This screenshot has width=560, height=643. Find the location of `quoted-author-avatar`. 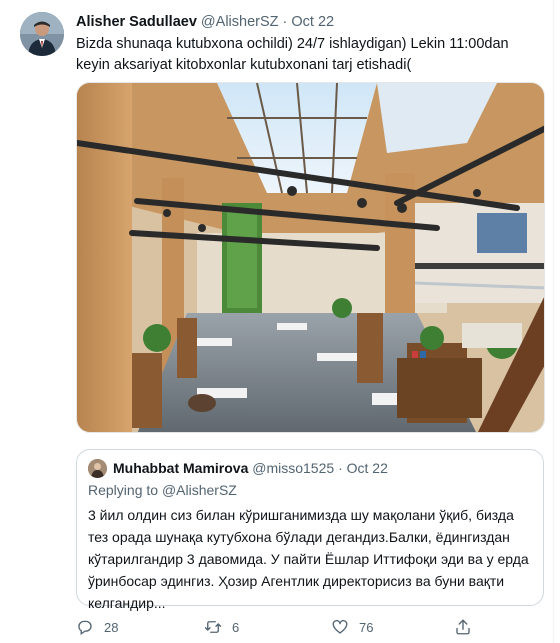

quoted-author-avatar is located at coordinates (97, 468).